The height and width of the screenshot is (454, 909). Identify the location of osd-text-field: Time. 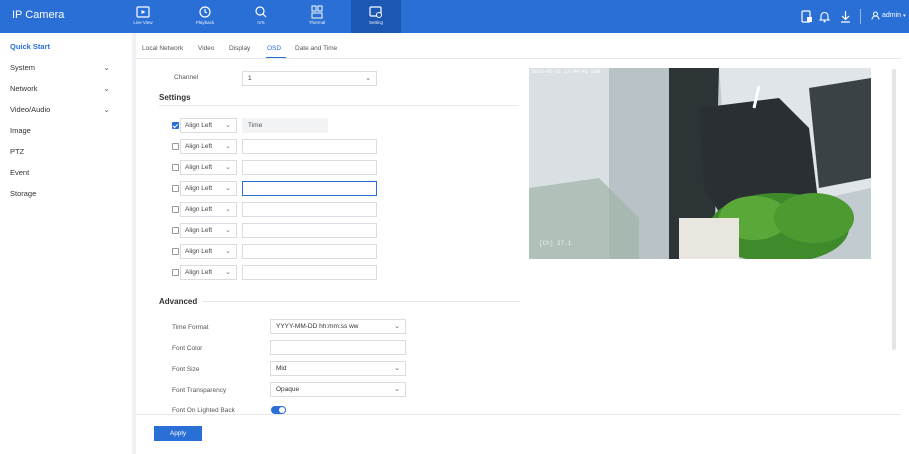
(285, 125).